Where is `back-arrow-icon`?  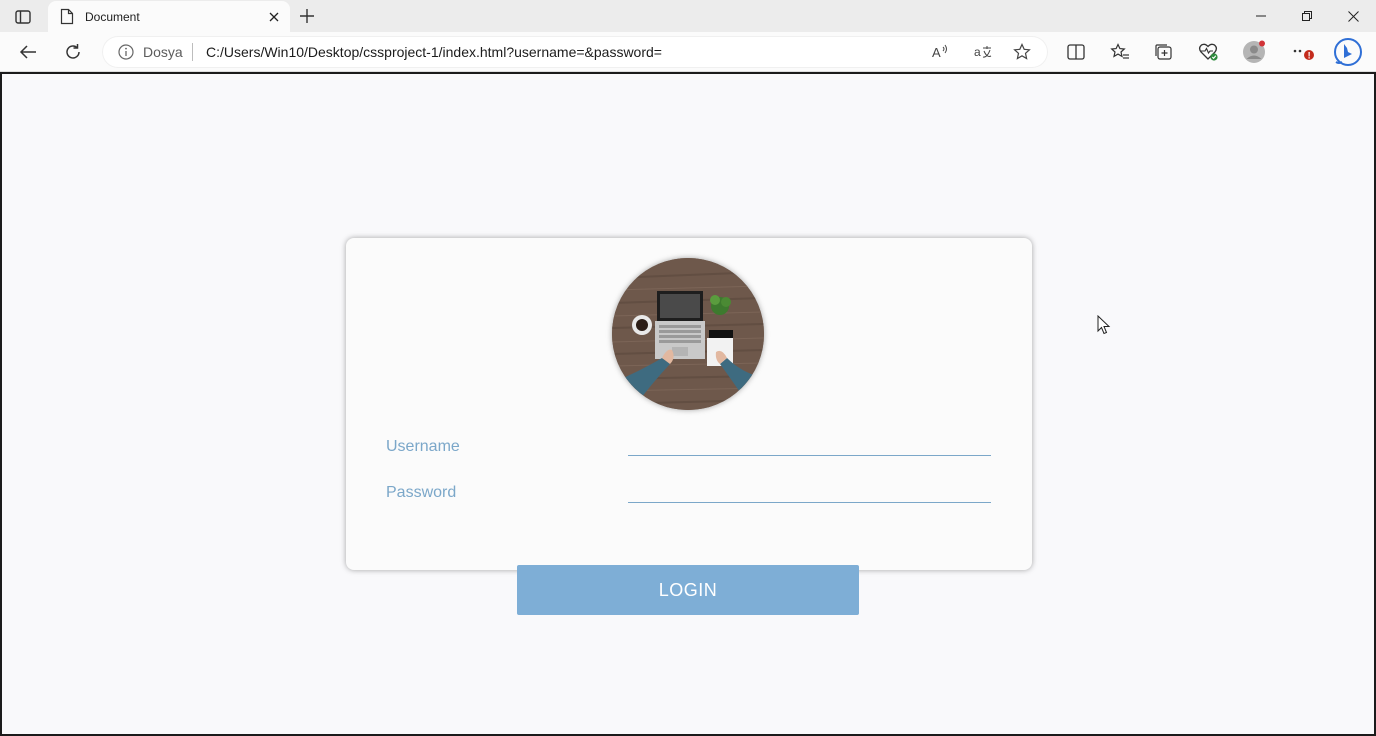
back-arrow-icon is located at coordinates (27, 52).